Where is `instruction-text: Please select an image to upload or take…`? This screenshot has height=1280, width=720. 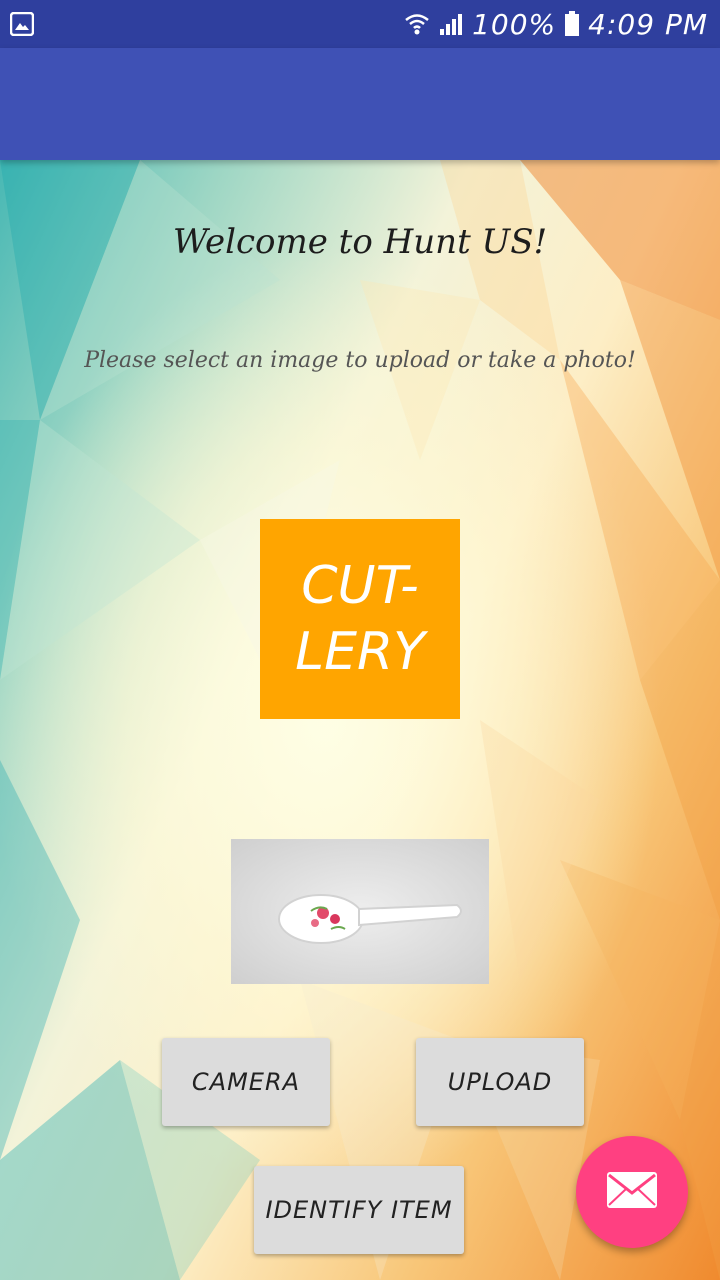 instruction-text: Please select an image to upload or take… is located at coordinates (360, 360).